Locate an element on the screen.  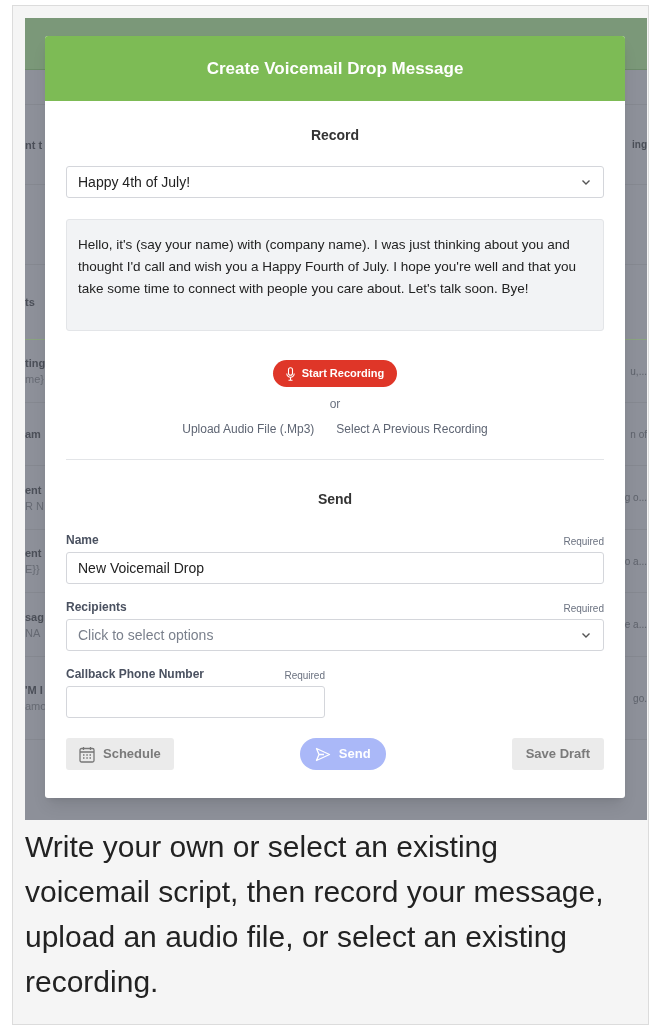
name-field: New Voicemail Drop is located at coordinates (335, 568).